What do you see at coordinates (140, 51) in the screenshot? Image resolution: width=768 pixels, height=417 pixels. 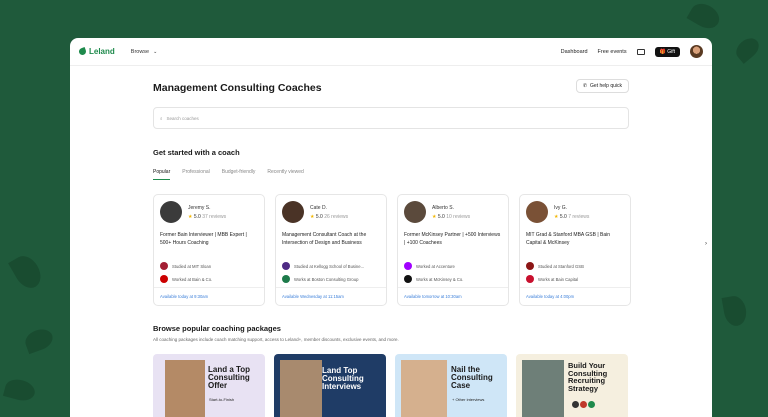 I see `browse-label: Browse` at bounding box center [140, 51].